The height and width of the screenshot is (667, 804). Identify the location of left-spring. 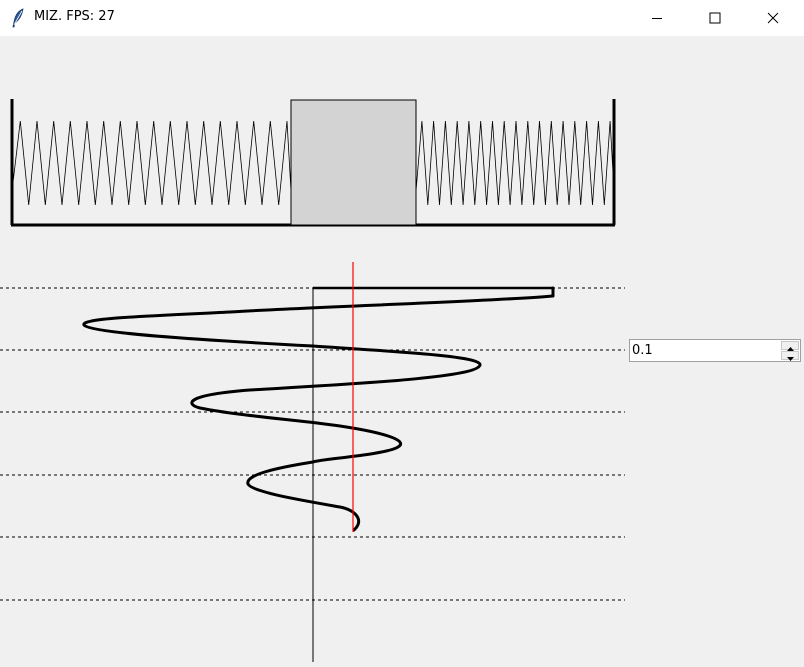
(151, 163).